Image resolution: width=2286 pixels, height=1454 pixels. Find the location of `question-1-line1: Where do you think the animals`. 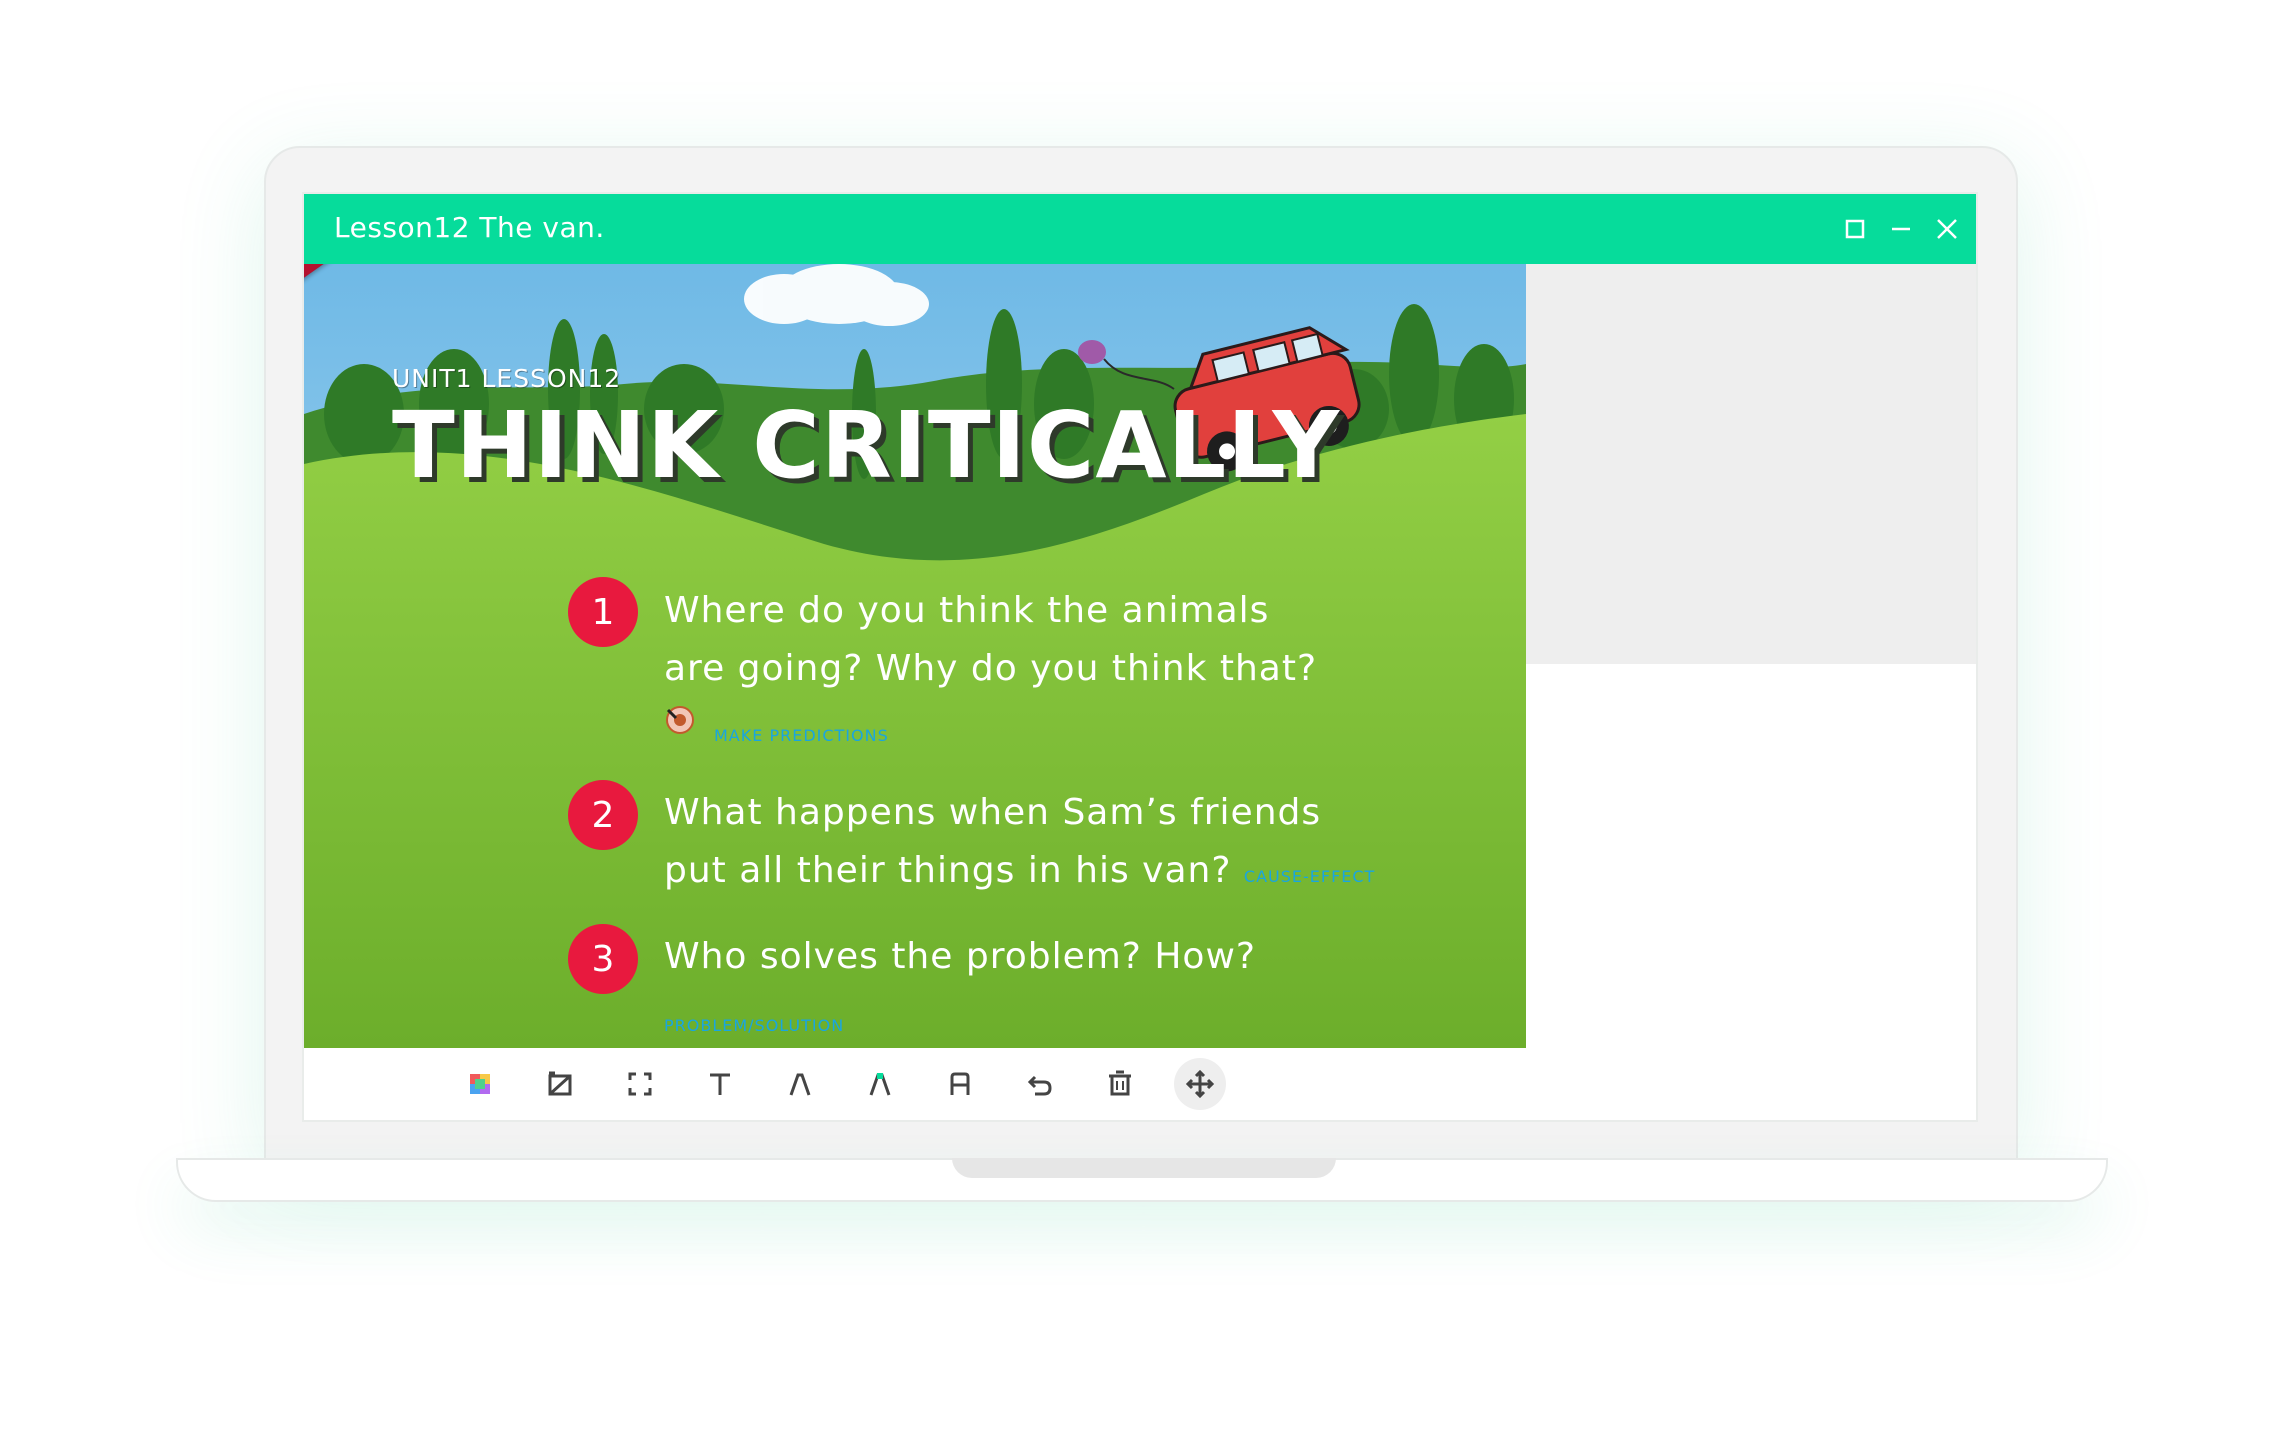

question-1-line1: Where do you think the animals is located at coordinates (967, 610).